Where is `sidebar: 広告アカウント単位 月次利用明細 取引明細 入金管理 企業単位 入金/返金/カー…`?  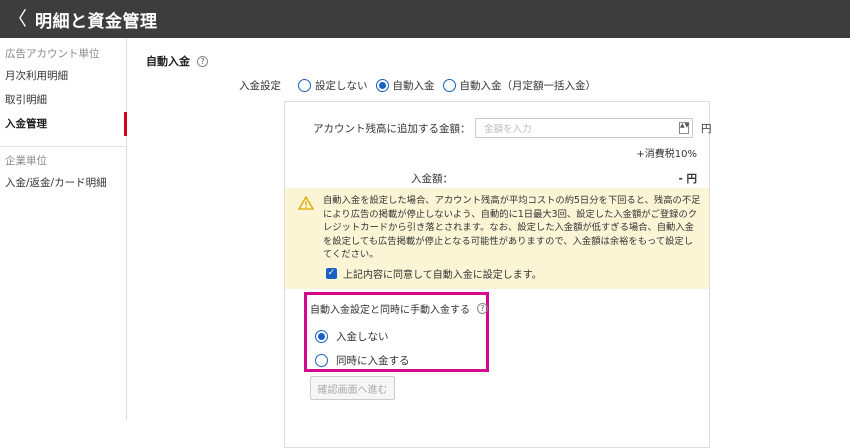
sidebar: 広告アカウント単位 月次利用明細 取引明細 入金管理 企業単位 入金/返金/カー… is located at coordinates (63, 229).